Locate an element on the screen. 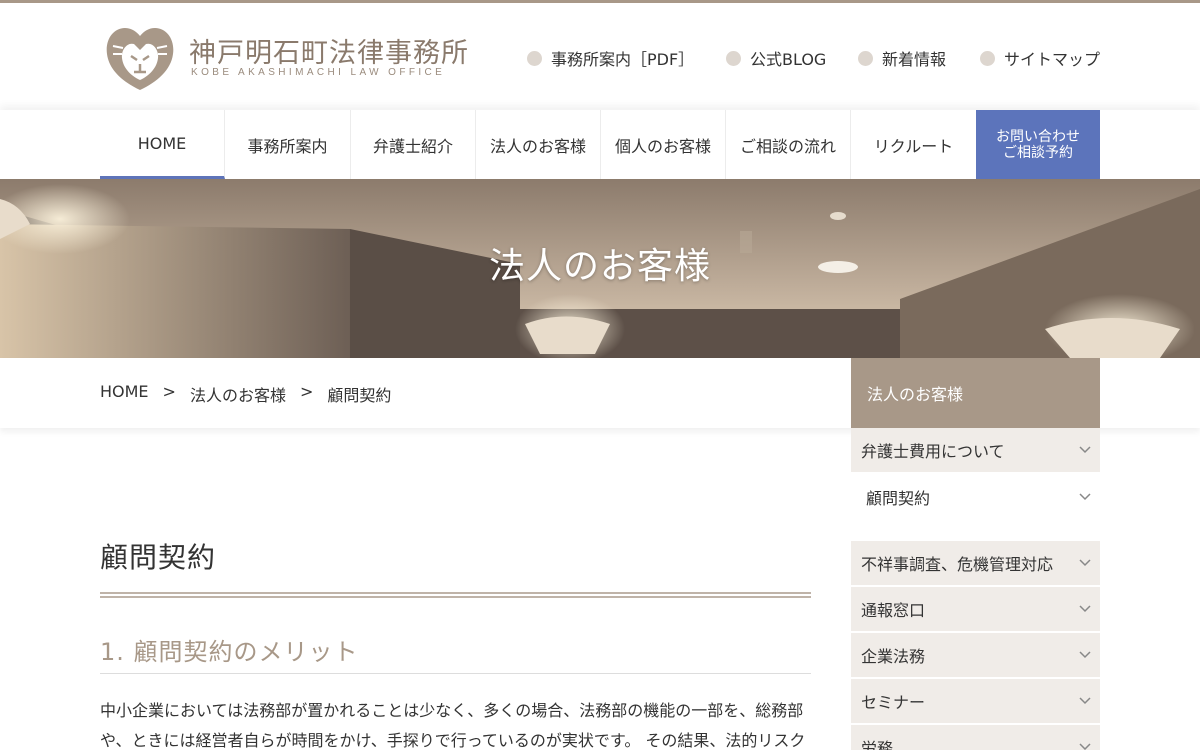 The image size is (1200, 750). sidebar-item-label: セミナー is located at coordinates (893, 702).